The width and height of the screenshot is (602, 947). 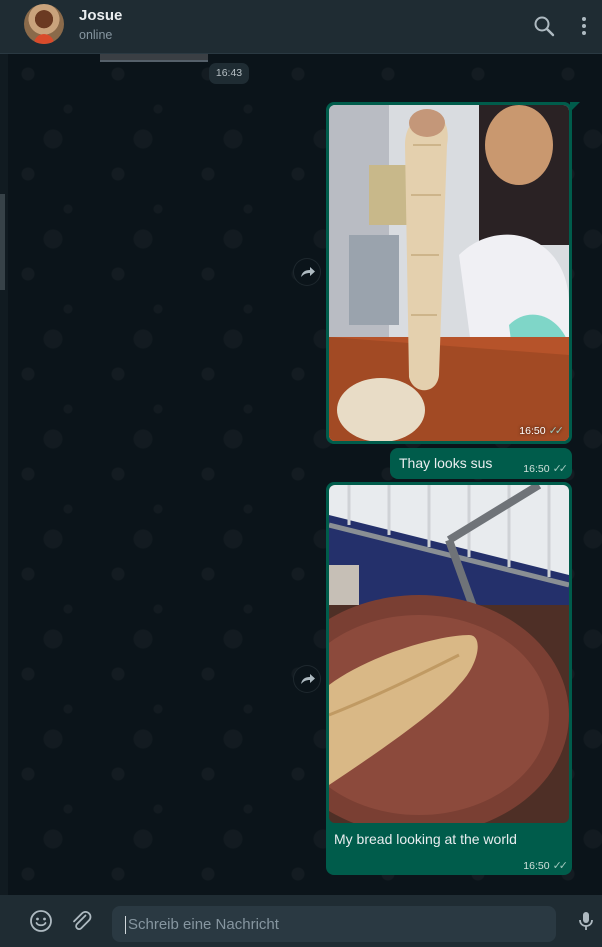 I want to click on bread-world-photo-image, so click(x=449, y=654).